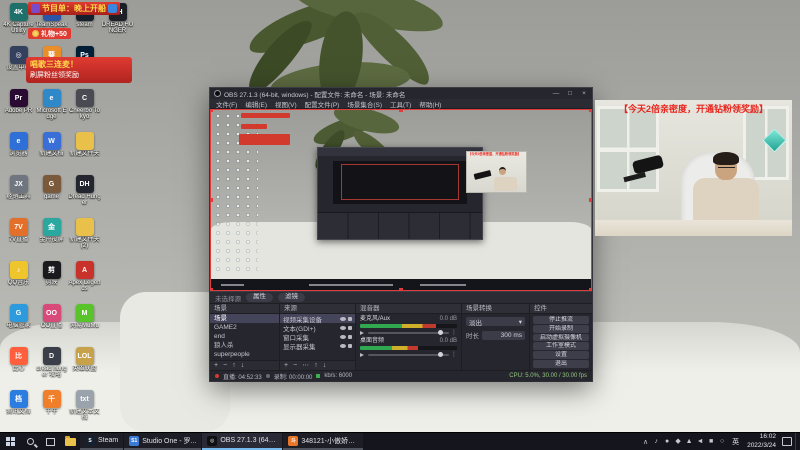 The height and width of the screenshot is (450, 800). What do you see at coordinates (689, 441) in the screenshot?
I see `tray-icon: ▲` at bounding box center [689, 441].